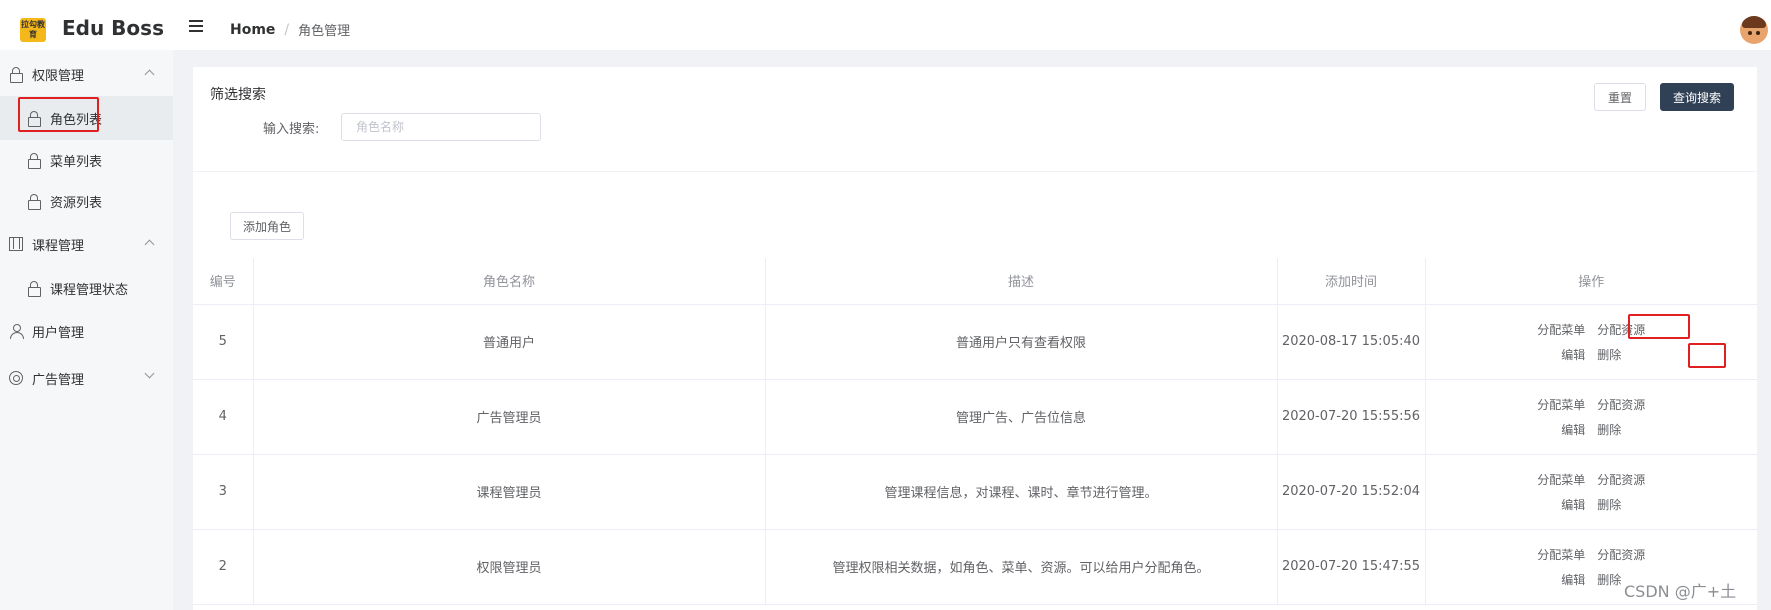 This screenshot has width=1771, height=610. What do you see at coordinates (509, 281) in the screenshot?
I see `col-header-name: 角色名称` at bounding box center [509, 281].